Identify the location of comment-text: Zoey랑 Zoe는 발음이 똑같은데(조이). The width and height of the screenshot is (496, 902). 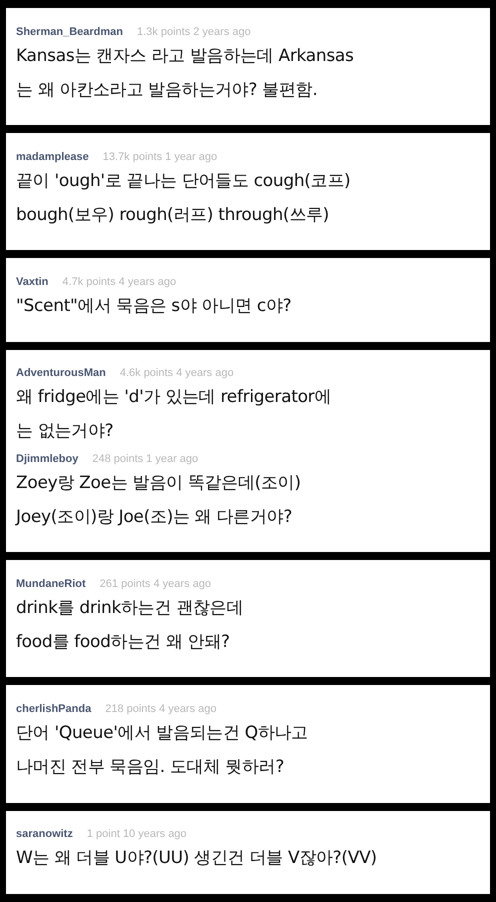
(159, 483).